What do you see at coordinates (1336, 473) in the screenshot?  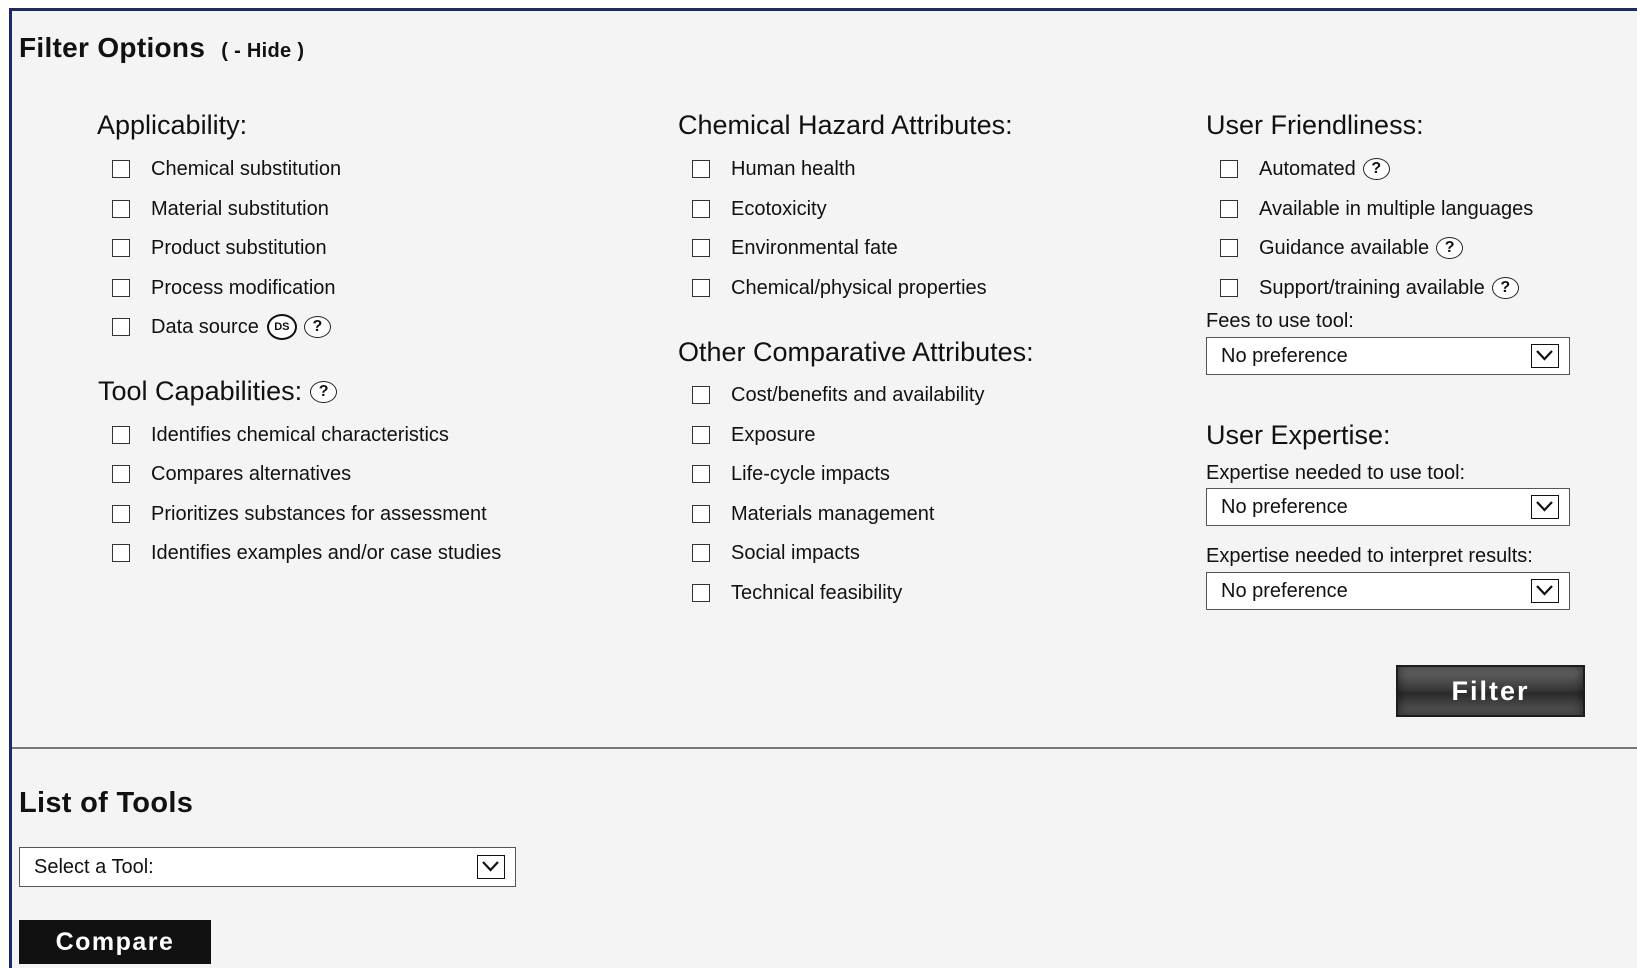 I see `expertise-use-label: Expertise needed to use tool:` at bounding box center [1336, 473].